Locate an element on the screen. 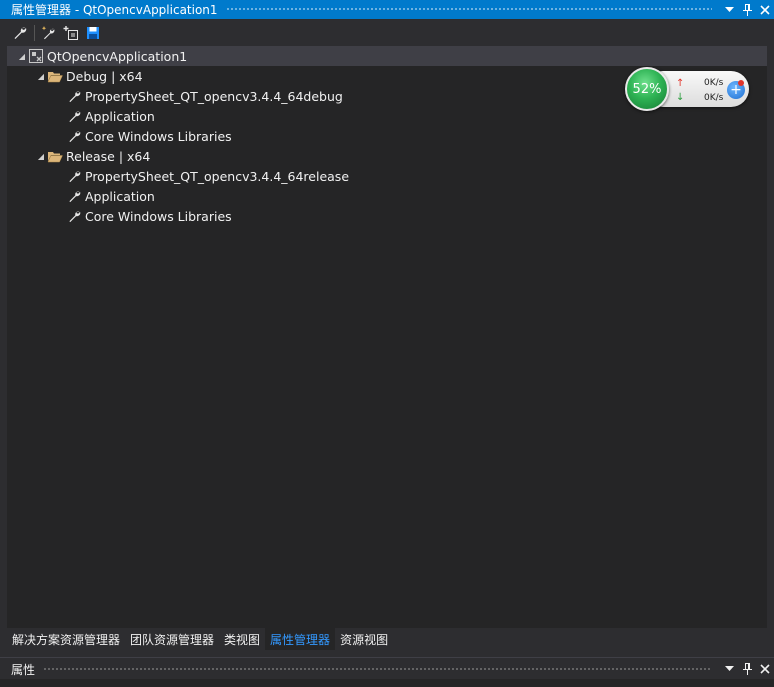  network-speed-widget: ↑ 0K/s ↓ 0K/s 52% + is located at coordinates (688, 89).